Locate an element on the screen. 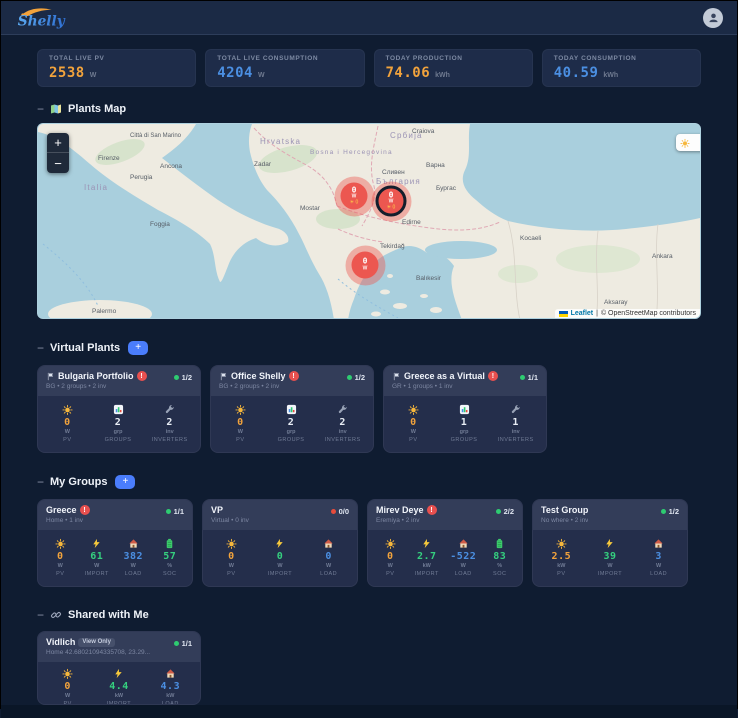 The height and width of the screenshot is (718, 738). stat-value: 4204 is located at coordinates (235, 73).